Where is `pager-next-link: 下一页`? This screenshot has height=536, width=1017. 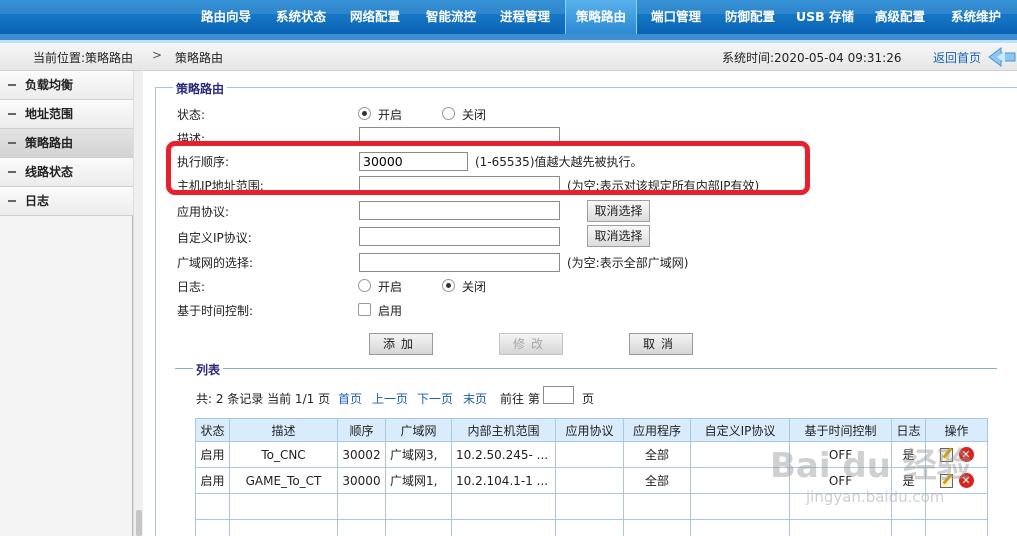 pager-next-link: 下一页 is located at coordinates (435, 398).